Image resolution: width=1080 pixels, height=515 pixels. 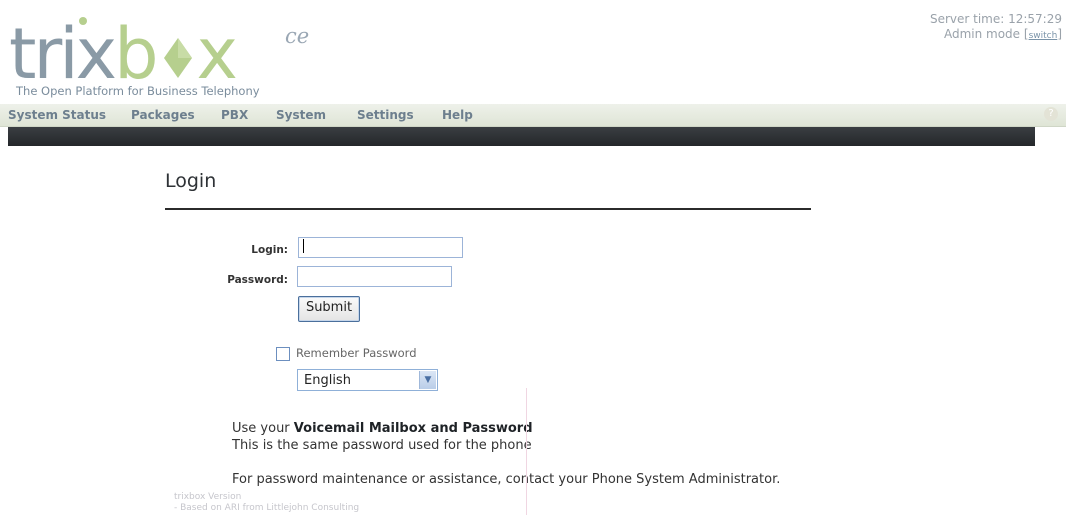 What do you see at coordinates (1043, 36) in the screenshot?
I see `switch-link: switch` at bounding box center [1043, 36].